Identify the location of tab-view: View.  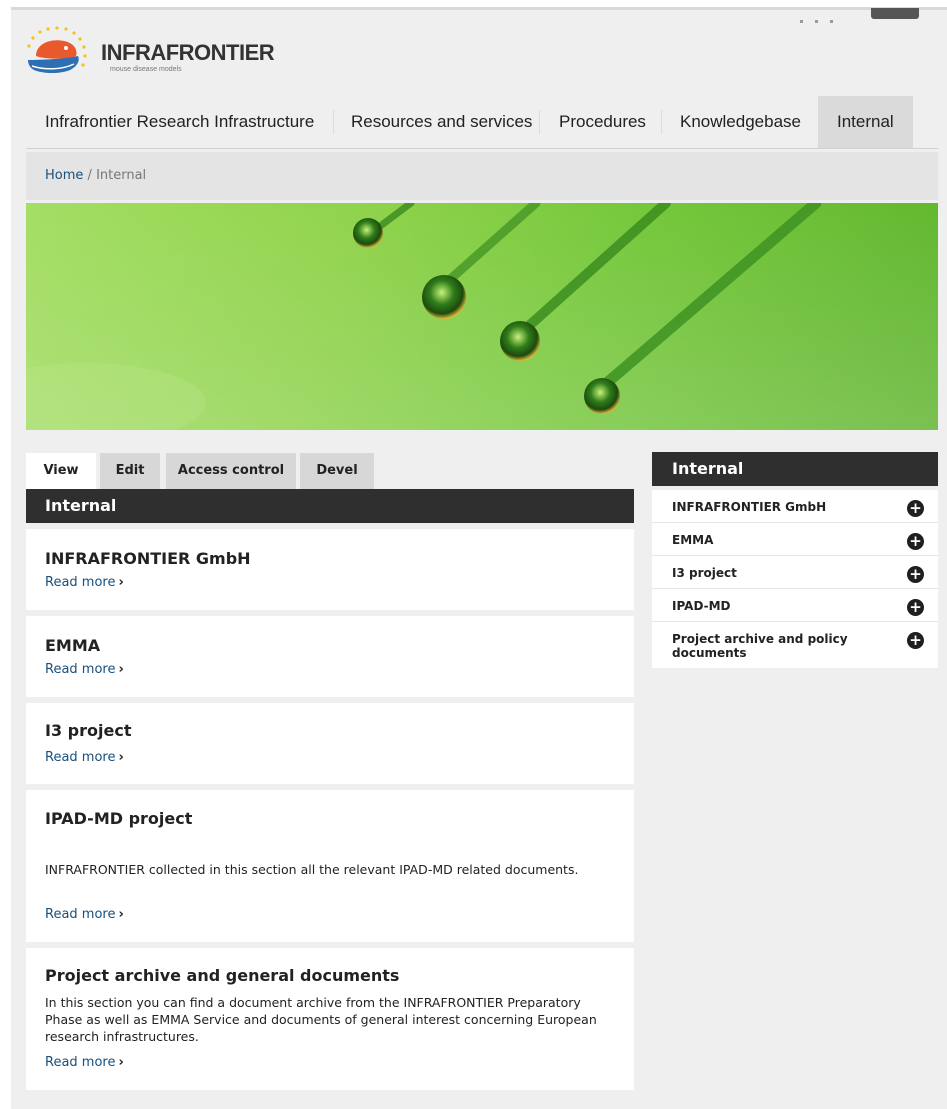
(61, 471).